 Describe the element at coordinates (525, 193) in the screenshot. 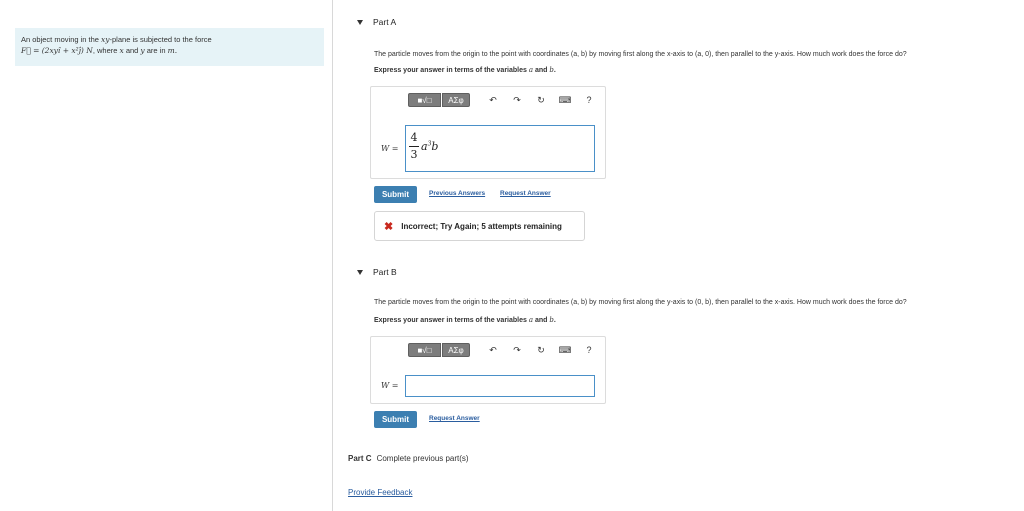

I see `part-a-request-answer-link: Request Answer` at that location.